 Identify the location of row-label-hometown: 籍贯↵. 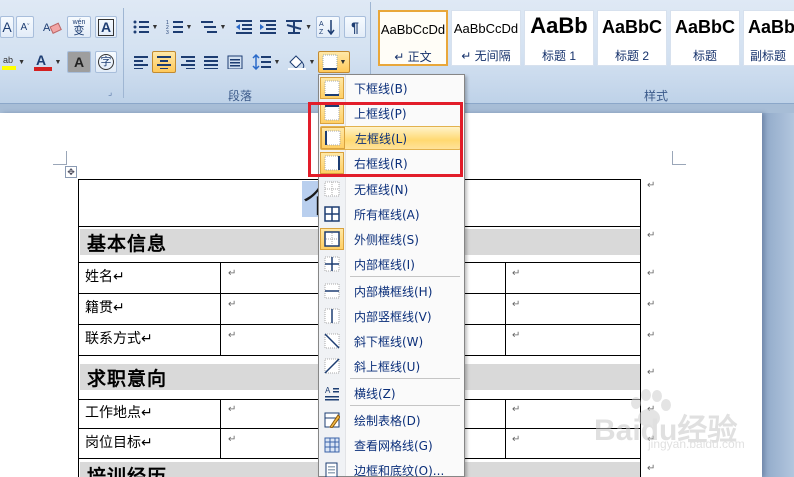
(105, 307).